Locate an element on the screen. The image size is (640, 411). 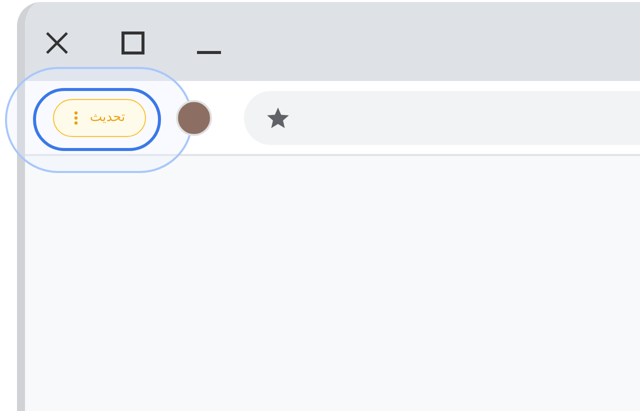
more-icon is located at coordinates (76, 117).